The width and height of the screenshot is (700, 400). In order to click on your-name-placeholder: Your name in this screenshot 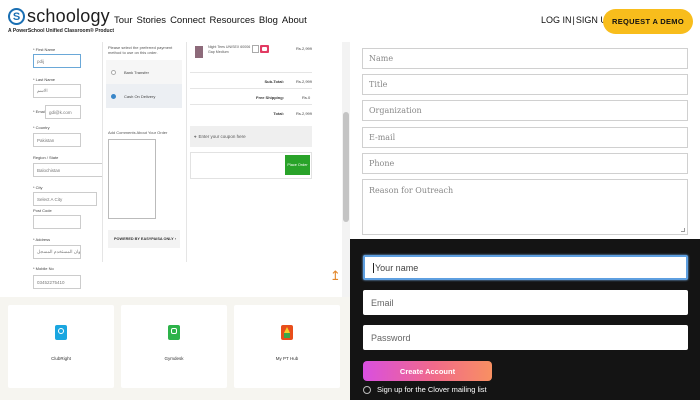, I will do `click(397, 267)`.